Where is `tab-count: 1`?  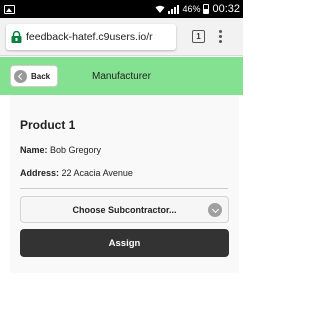
tab-count: 1 is located at coordinates (198, 36).